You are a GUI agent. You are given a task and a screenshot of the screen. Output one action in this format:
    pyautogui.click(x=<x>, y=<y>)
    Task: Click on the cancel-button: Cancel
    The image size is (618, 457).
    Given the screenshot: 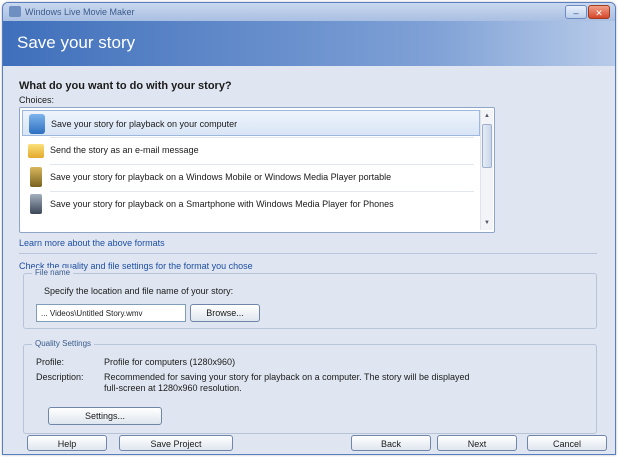 What is the action you would take?
    pyautogui.click(x=567, y=443)
    